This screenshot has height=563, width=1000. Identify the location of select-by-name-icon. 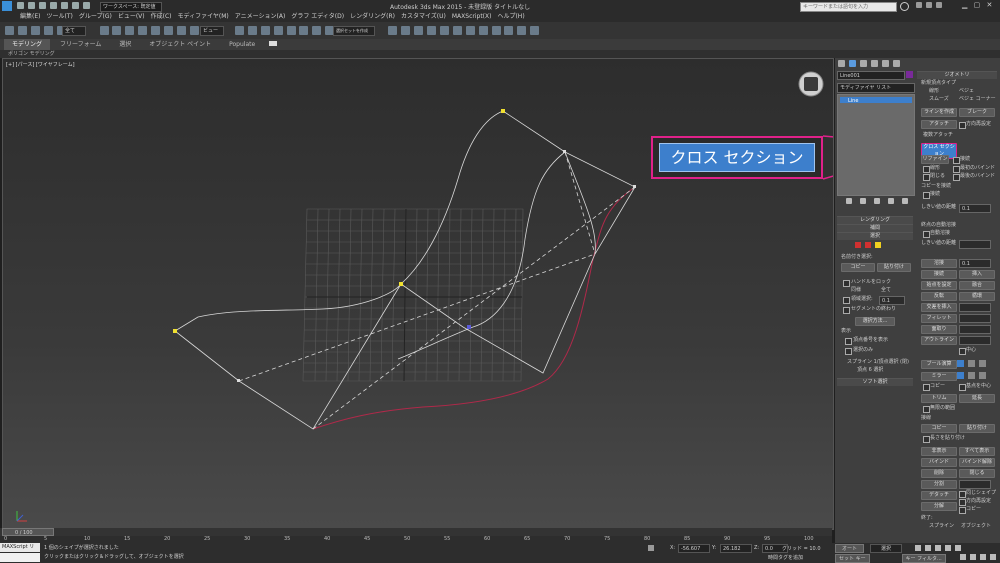
(117, 30).